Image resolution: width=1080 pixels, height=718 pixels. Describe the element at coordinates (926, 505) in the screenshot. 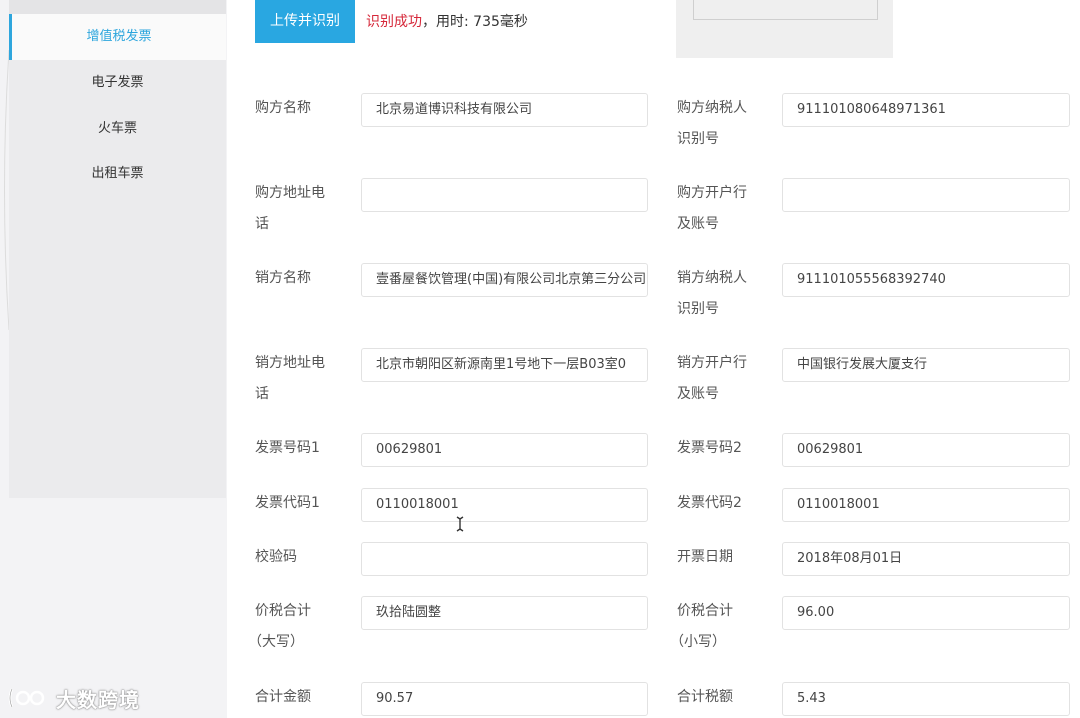

I see `invoice-code-2-field: 0110018001` at that location.